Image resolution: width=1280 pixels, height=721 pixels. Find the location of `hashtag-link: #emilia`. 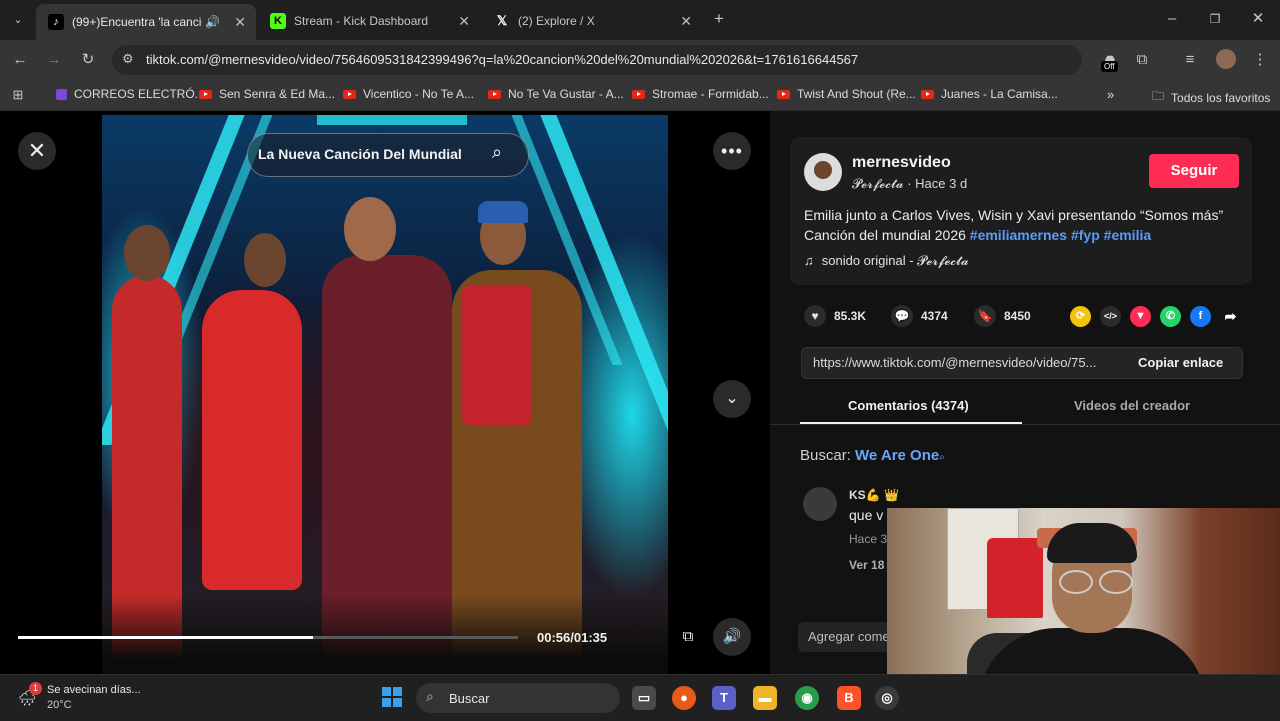

hashtag-link: #emilia is located at coordinates (1127, 235).